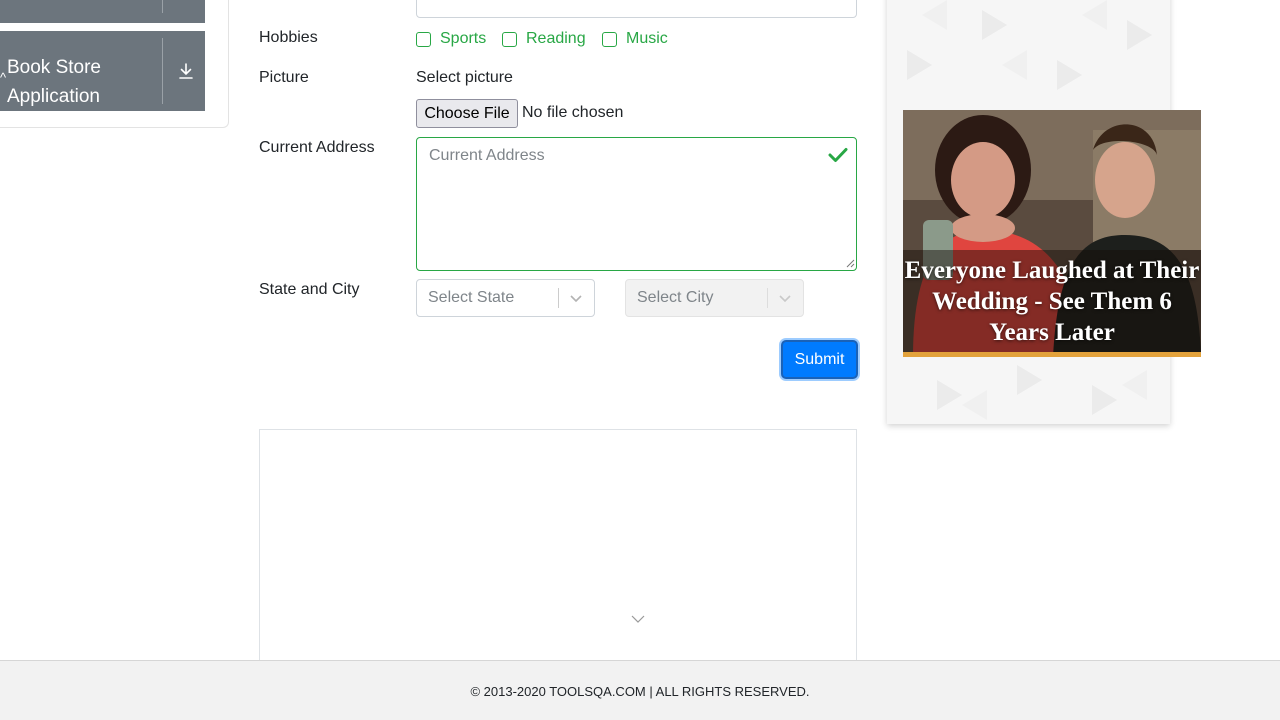 This screenshot has height=720, width=1280. What do you see at coordinates (471, 297) in the screenshot?
I see `state-select-placeholder: Select State` at bounding box center [471, 297].